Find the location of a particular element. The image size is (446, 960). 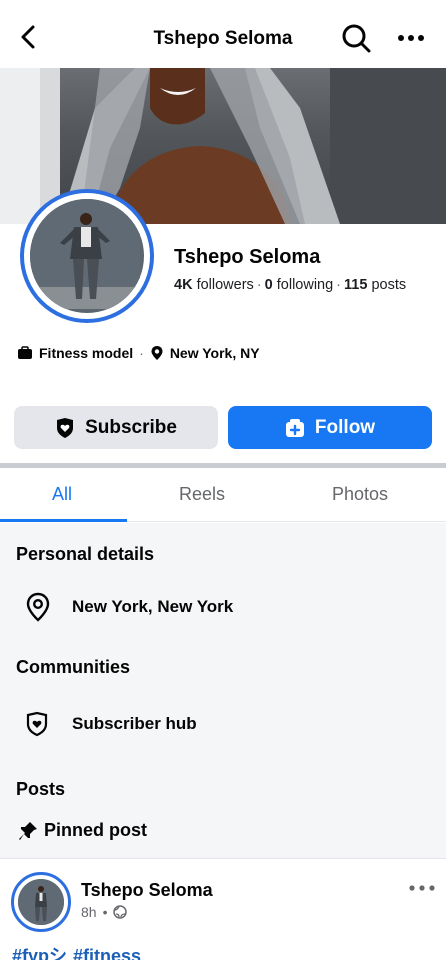

following-count: 0 is located at coordinates (268, 285).